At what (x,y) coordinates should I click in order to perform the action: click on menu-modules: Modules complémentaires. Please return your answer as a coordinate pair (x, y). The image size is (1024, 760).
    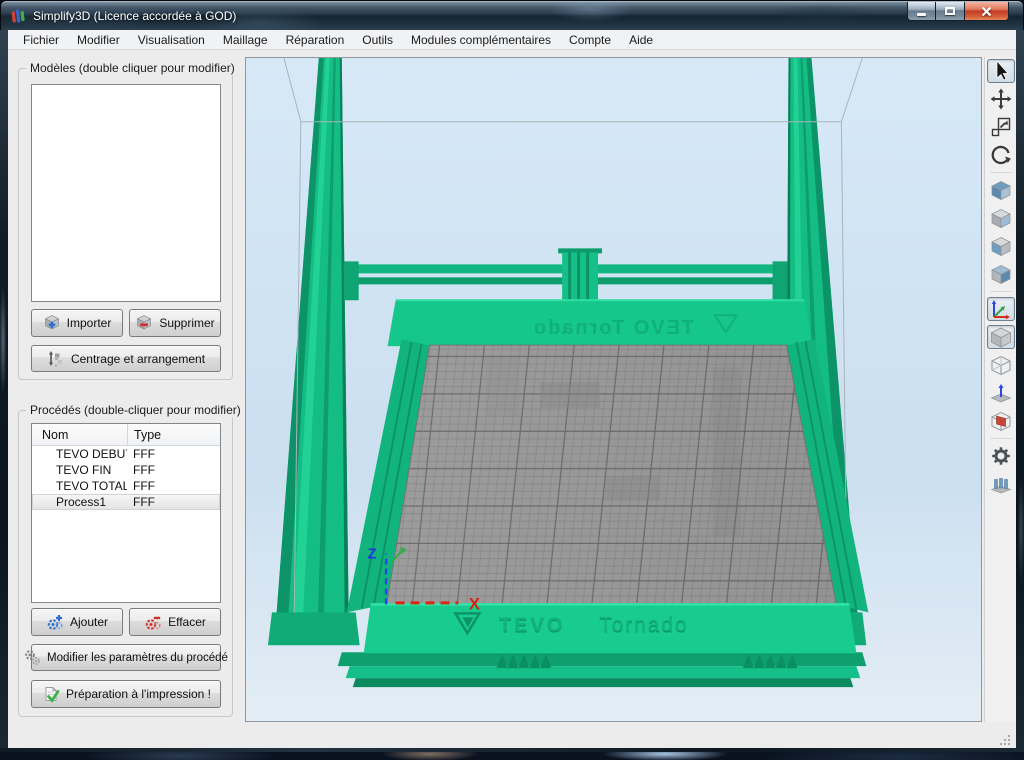
    Looking at the image, I should click on (481, 40).